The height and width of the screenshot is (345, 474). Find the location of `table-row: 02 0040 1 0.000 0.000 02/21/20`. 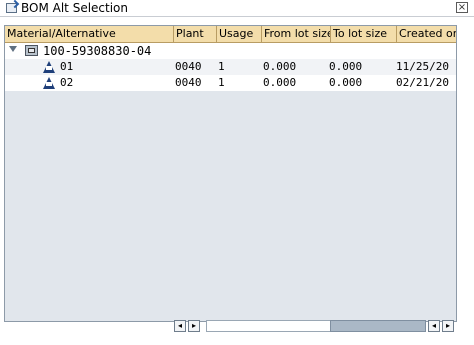

table-row: 02 0040 1 0.000 0.000 02/21/20 is located at coordinates (230, 83).